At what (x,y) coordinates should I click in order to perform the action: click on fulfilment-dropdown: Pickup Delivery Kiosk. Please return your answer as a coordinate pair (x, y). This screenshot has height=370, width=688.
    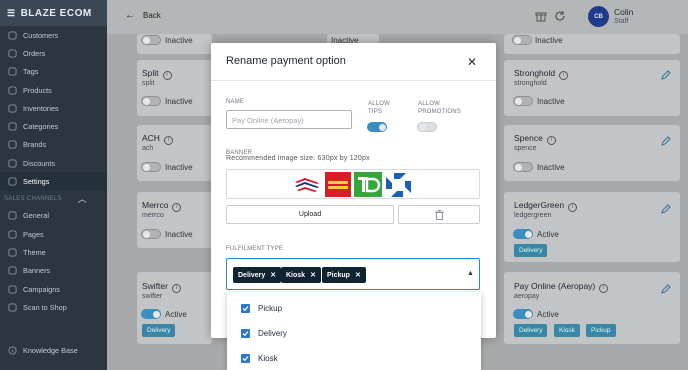
    Looking at the image, I should click on (354, 331).